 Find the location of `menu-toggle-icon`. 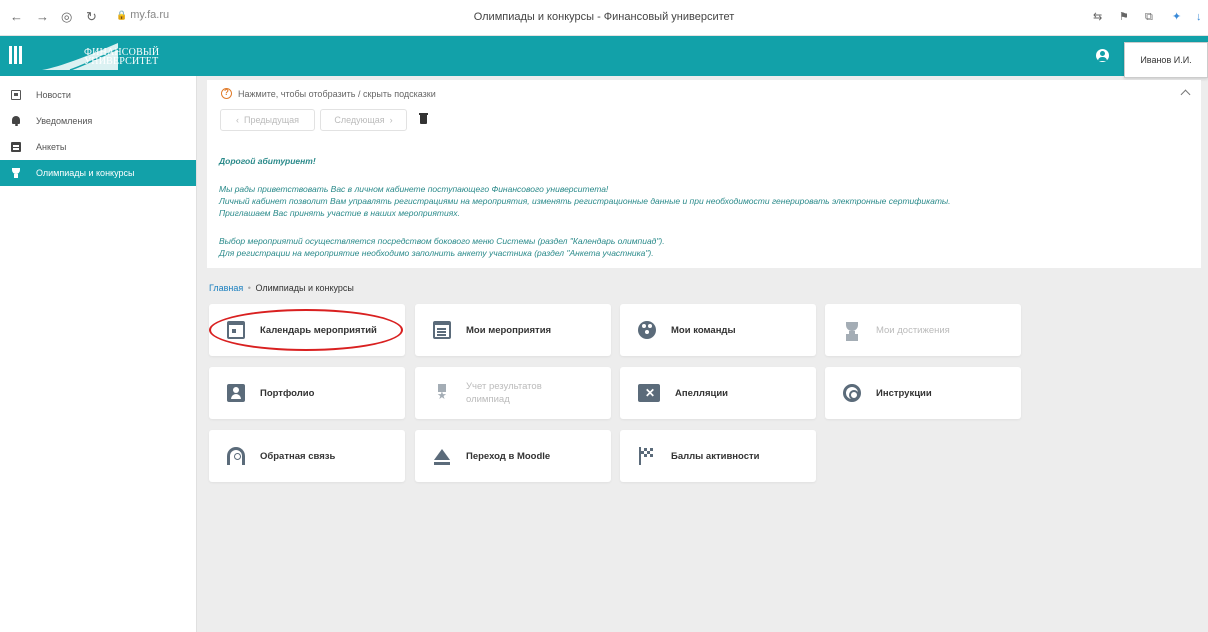

menu-toggle-icon is located at coordinates (16, 55).